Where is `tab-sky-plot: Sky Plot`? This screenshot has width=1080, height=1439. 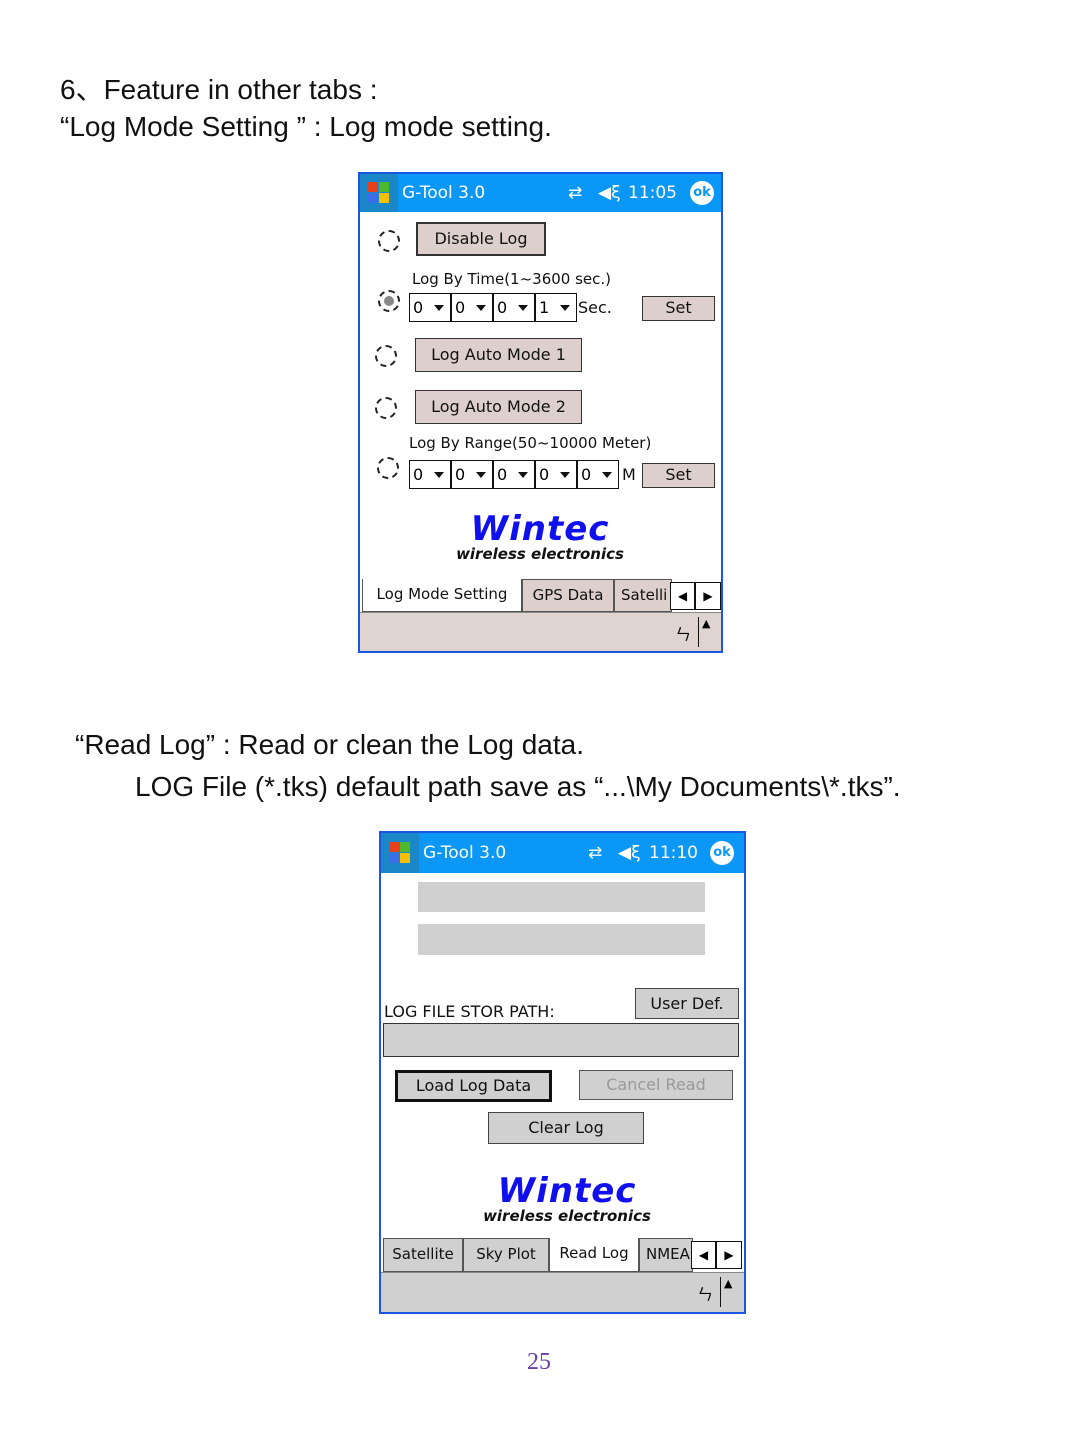 tab-sky-plot: Sky Plot is located at coordinates (506, 1255).